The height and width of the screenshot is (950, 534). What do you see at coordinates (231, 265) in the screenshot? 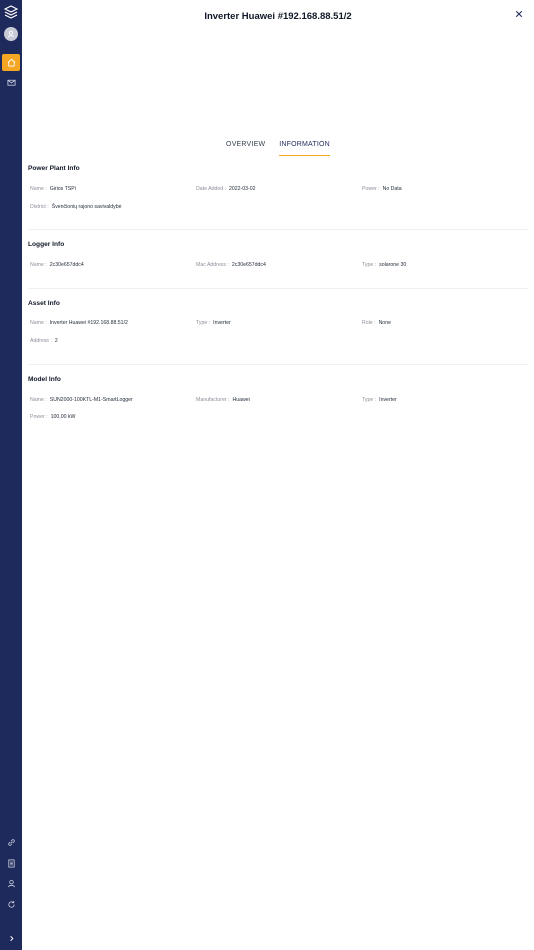
I see `logger-mac-field: Mac Address :2c30e657ddc4` at bounding box center [231, 265].